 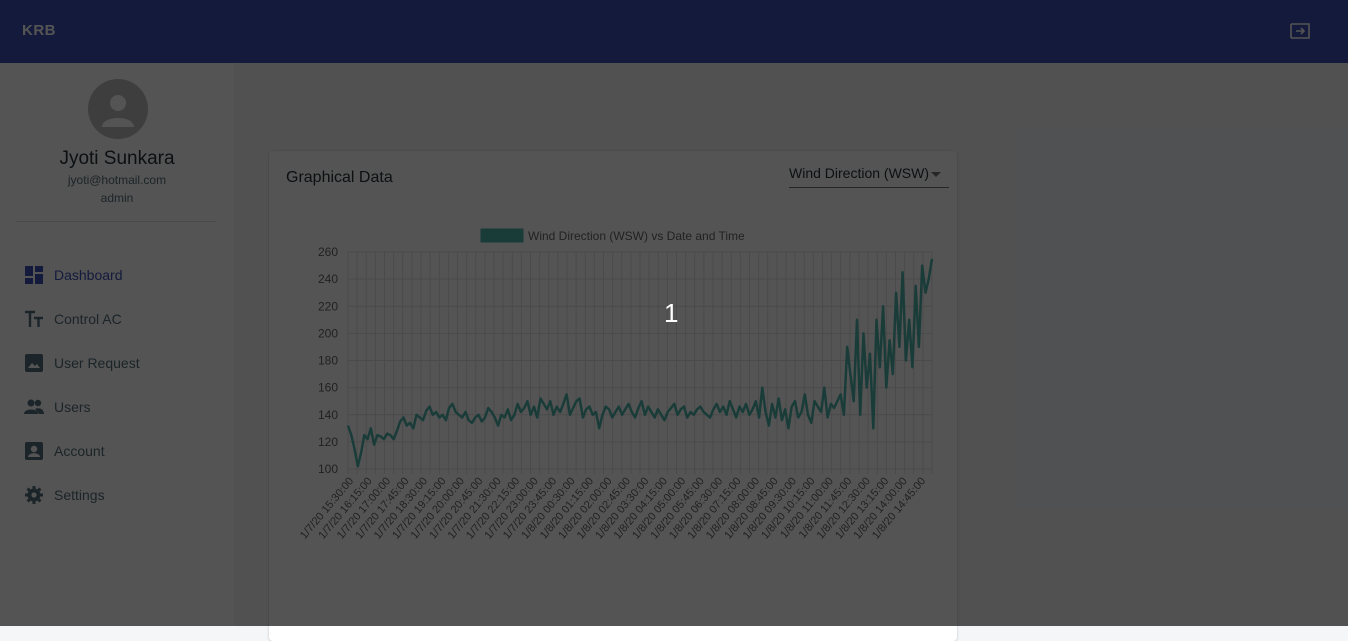 I want to click on logout-icon, so click(x=1300, y=31).